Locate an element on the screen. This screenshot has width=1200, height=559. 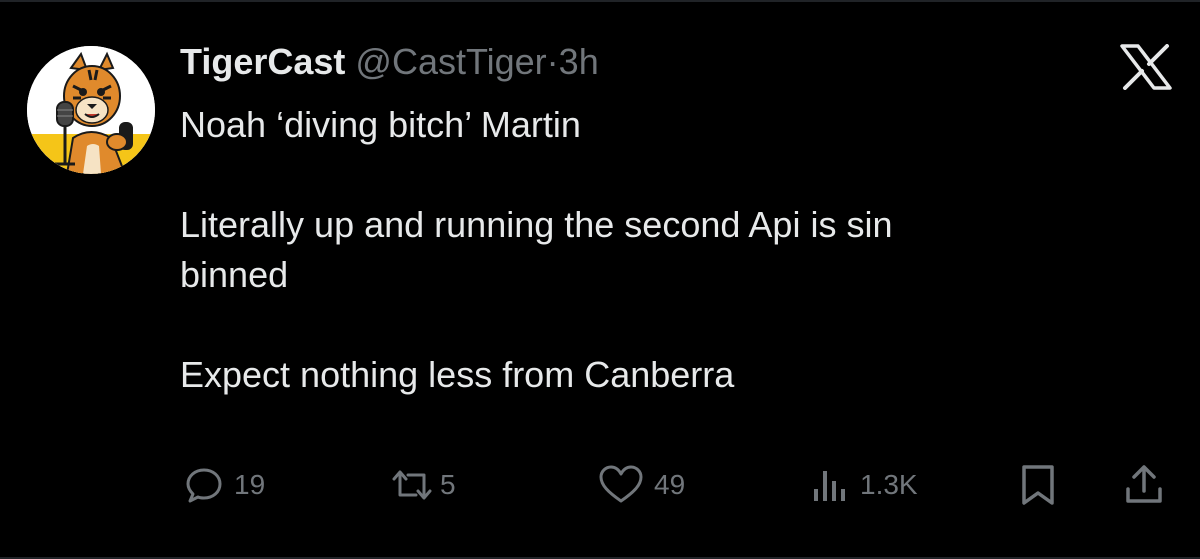
share-icon is located at coordinates (1144, 484).